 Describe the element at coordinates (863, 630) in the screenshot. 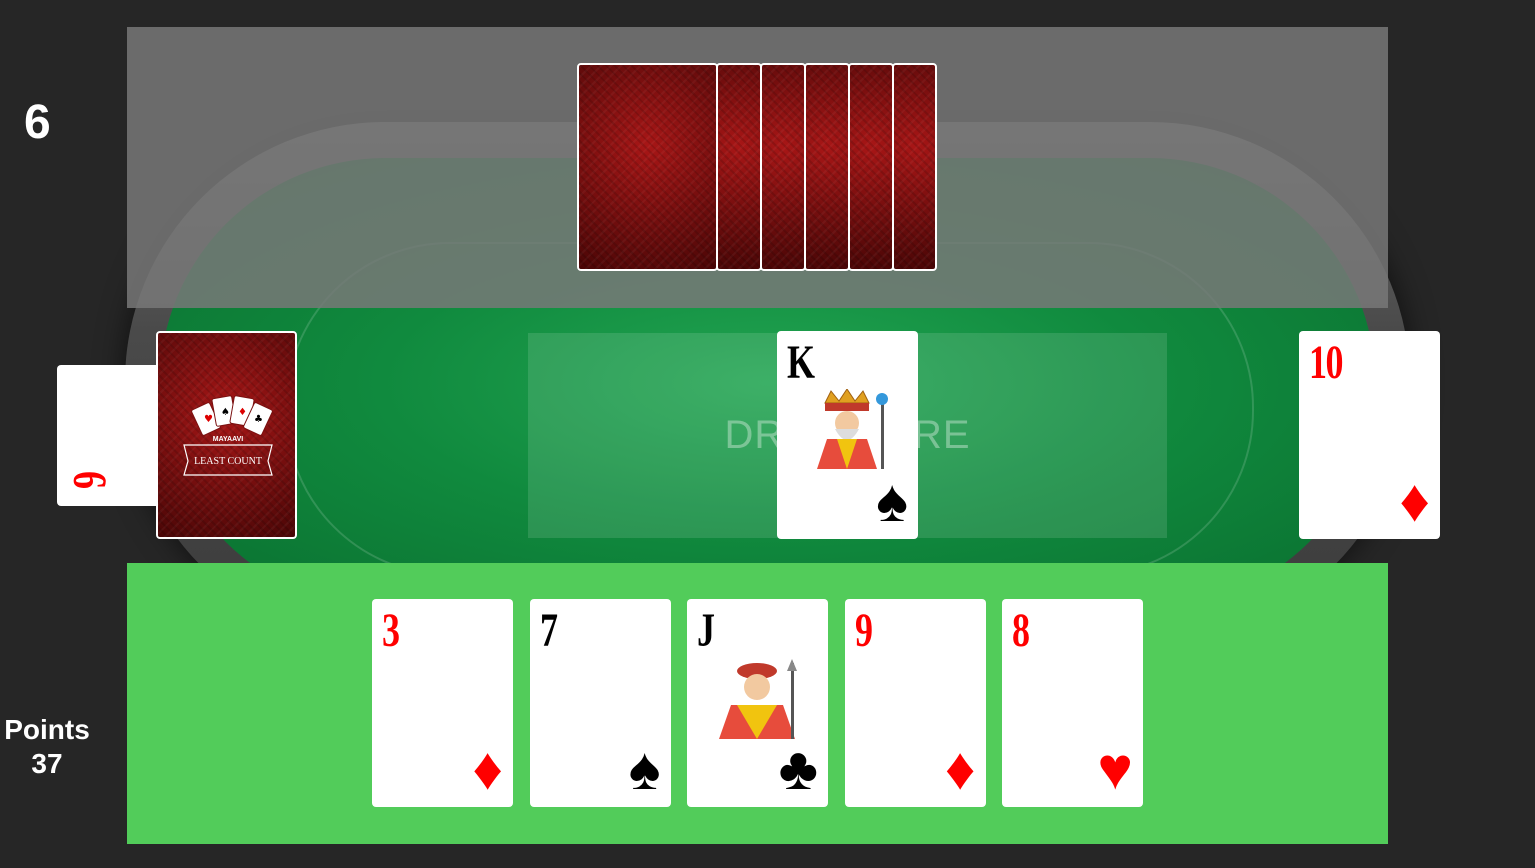

I see `card-rank: 9` at that location.